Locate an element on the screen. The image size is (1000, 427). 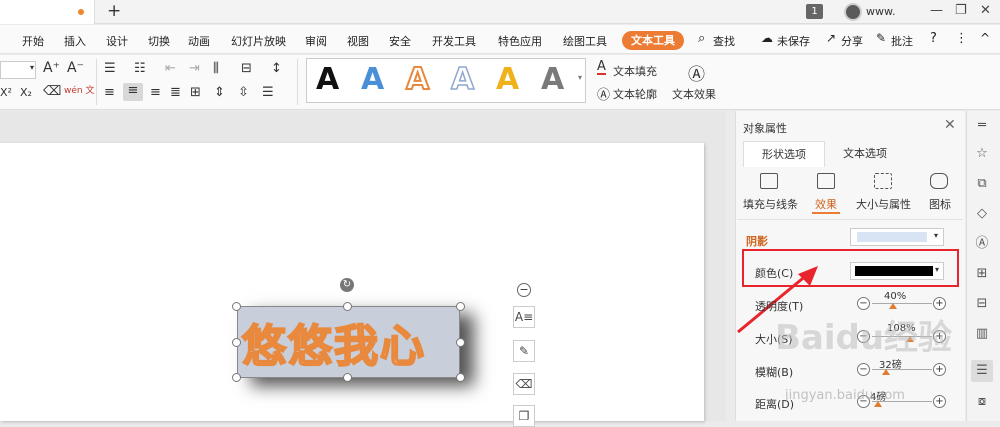
maximize-button: ❐ is located at coordinates (961, 10).